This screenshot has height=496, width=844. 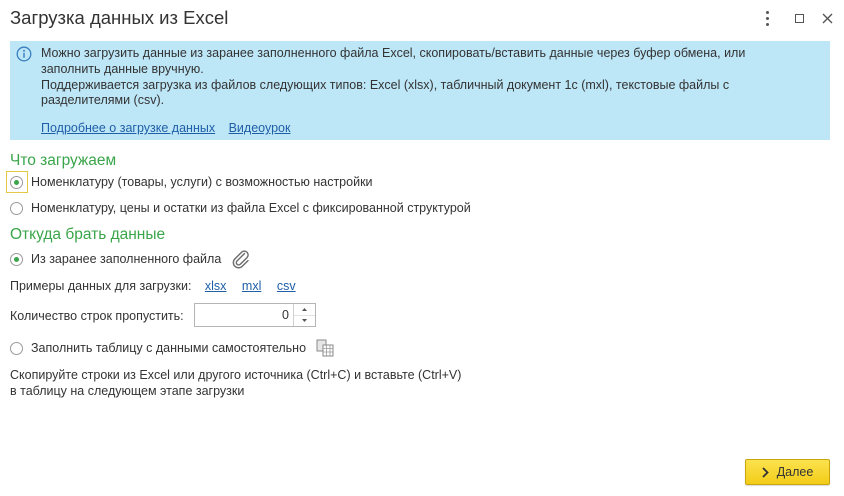 What do you see at coordinates (827, 18) in the screenshot?
I see `close-icon` at bounding box center [827, 18].